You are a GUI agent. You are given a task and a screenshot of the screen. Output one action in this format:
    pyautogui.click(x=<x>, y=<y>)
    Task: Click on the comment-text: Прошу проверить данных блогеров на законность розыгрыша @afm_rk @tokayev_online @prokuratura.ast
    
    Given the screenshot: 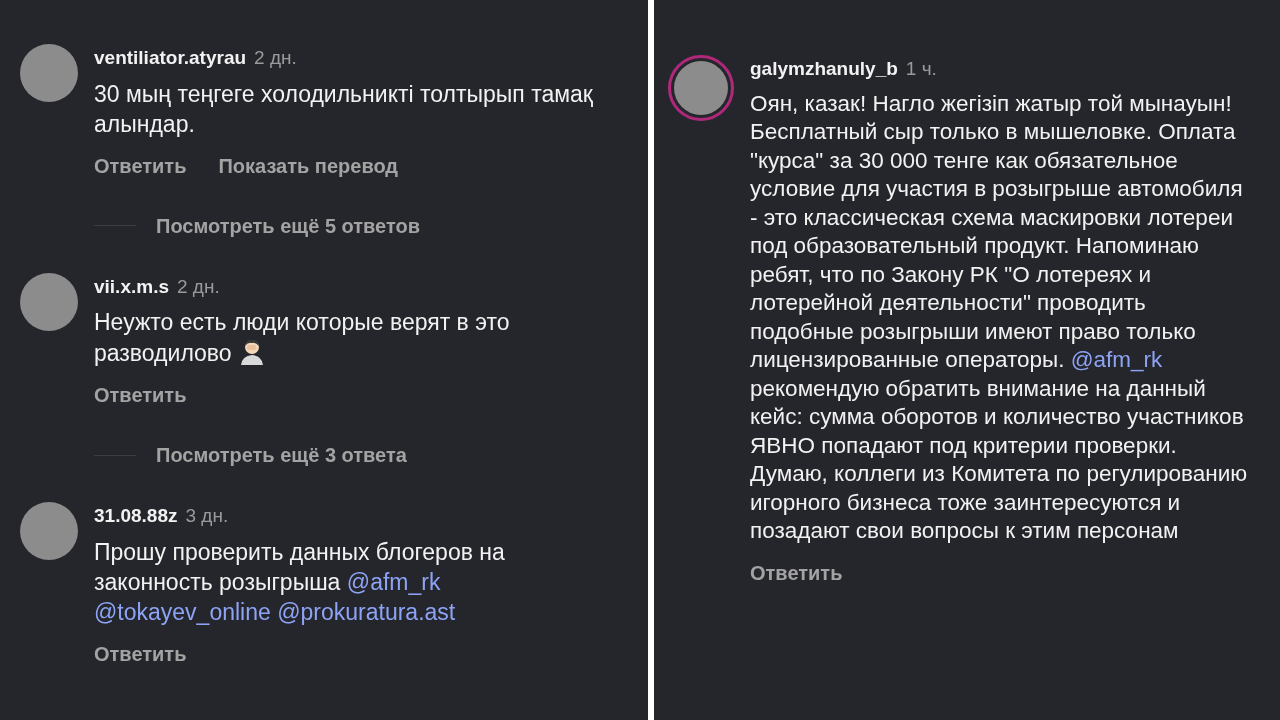 What is the action you would take?
    pyautogui.click(x=300, y=582)
    